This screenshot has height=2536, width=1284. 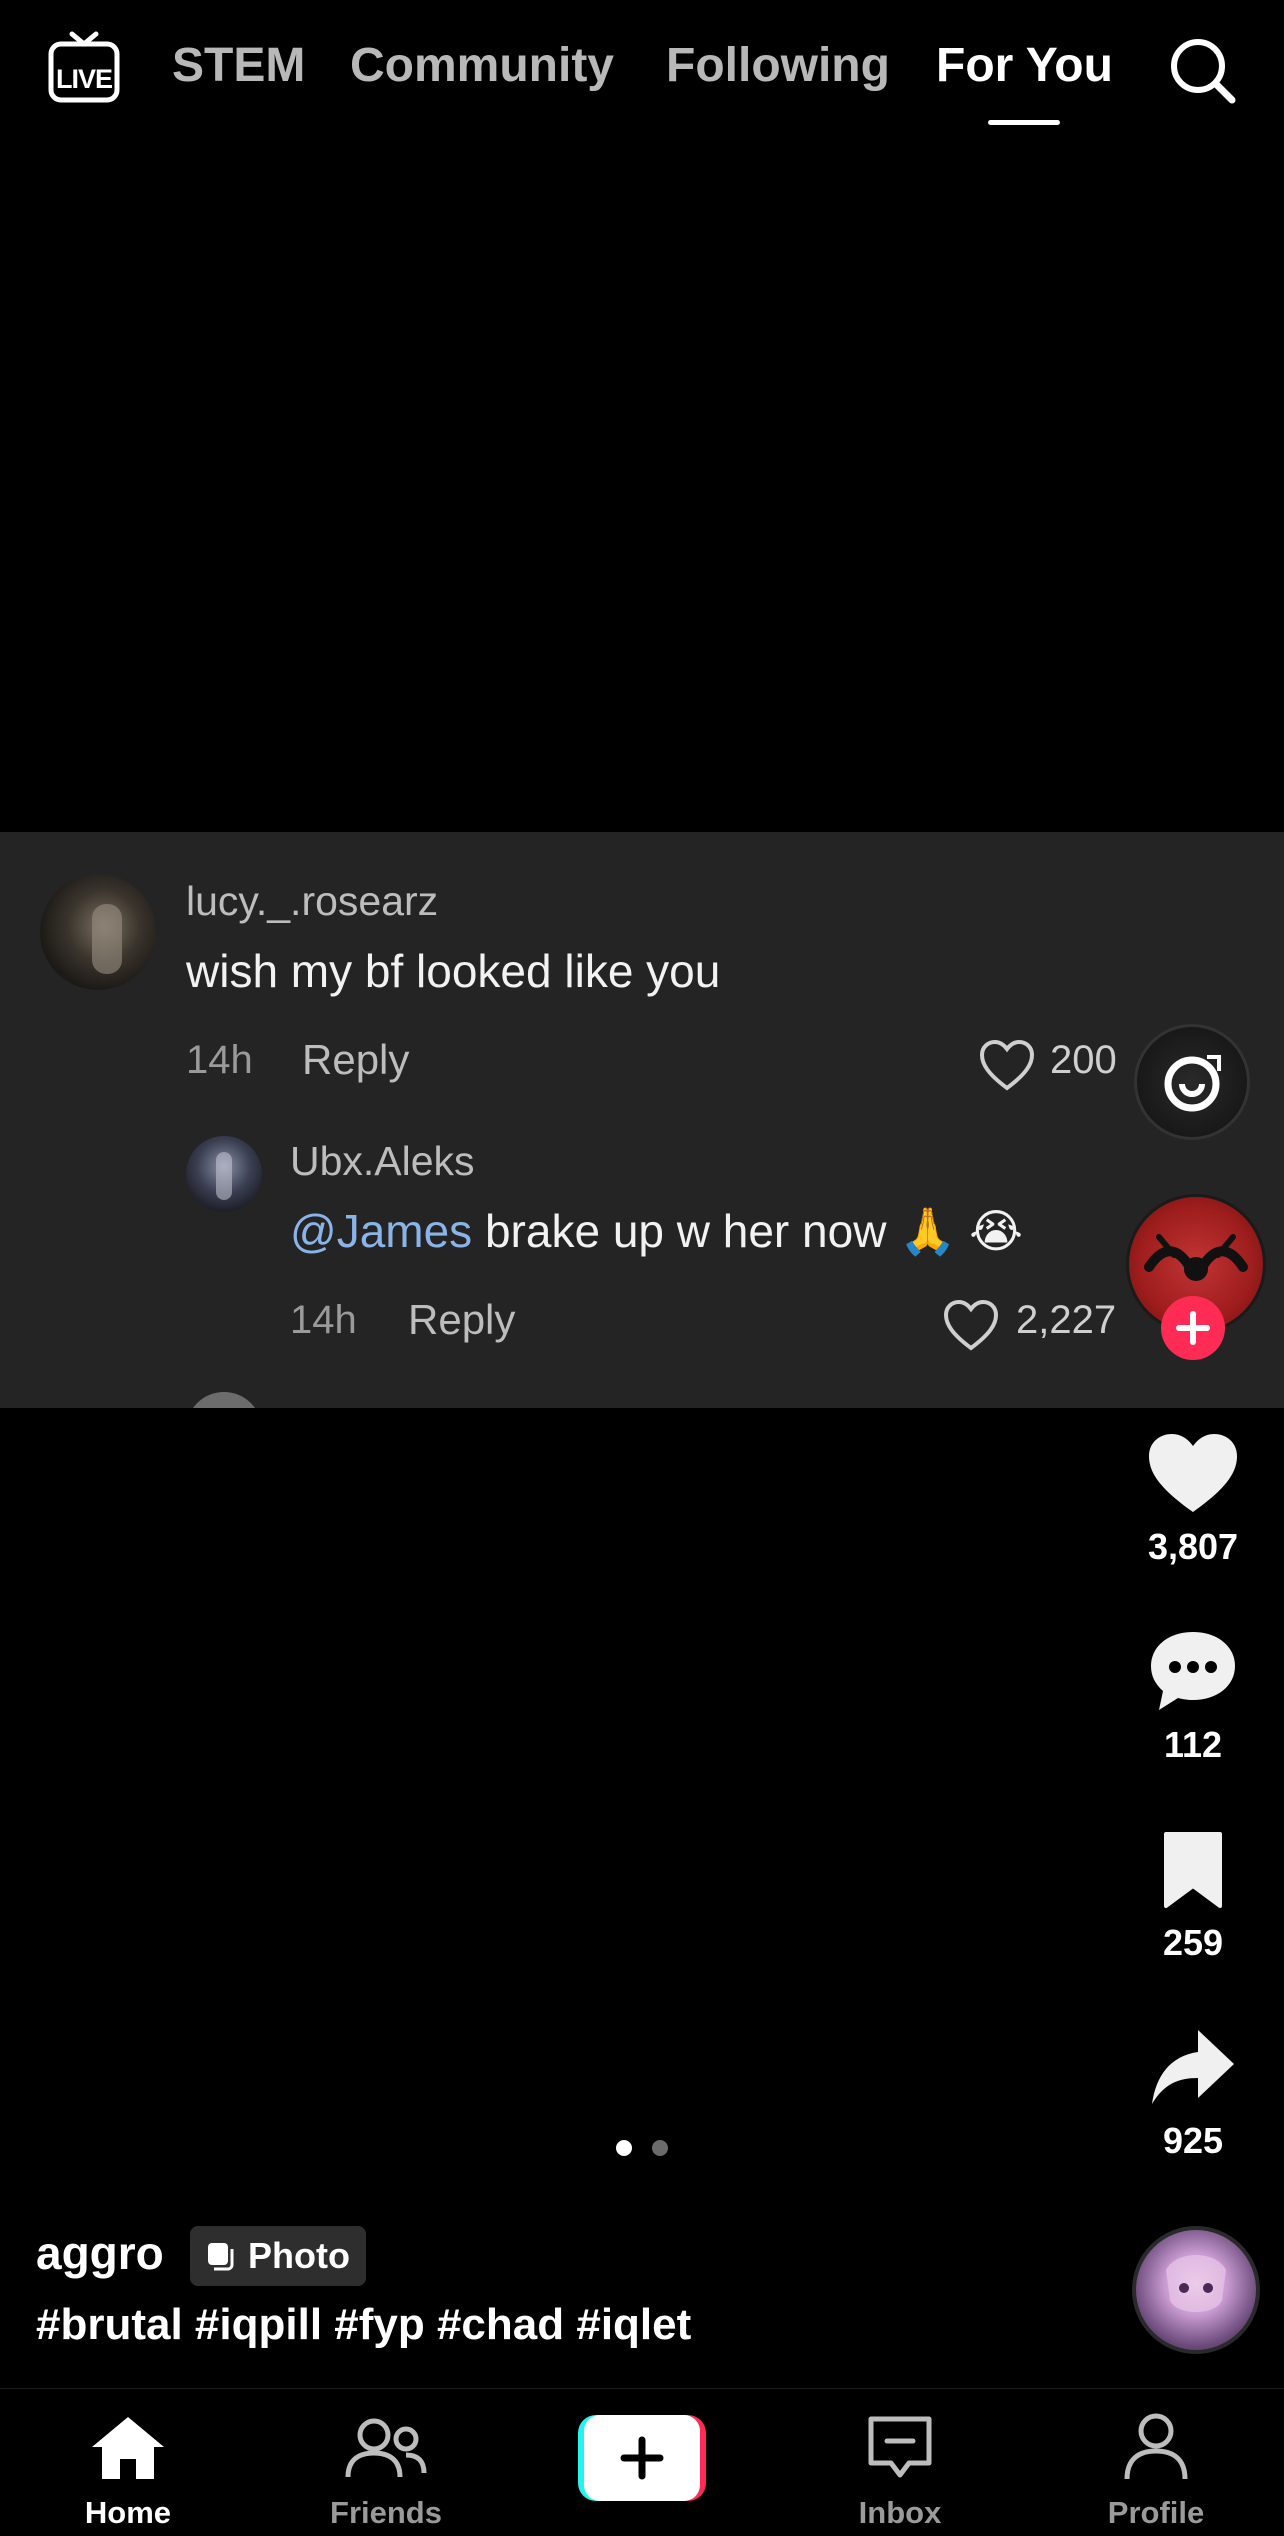 I want to click on tab-stem: STEM, so click(x=238, y=65).